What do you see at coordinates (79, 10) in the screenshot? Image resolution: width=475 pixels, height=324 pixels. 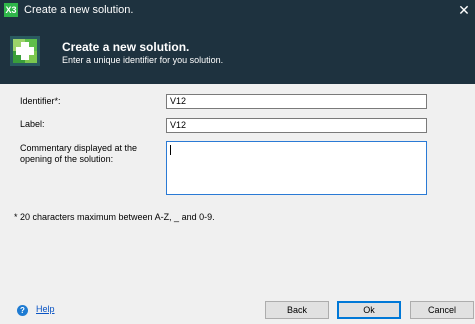 I see `window-title: Create a new solution.` at bounding box center [79, 10].